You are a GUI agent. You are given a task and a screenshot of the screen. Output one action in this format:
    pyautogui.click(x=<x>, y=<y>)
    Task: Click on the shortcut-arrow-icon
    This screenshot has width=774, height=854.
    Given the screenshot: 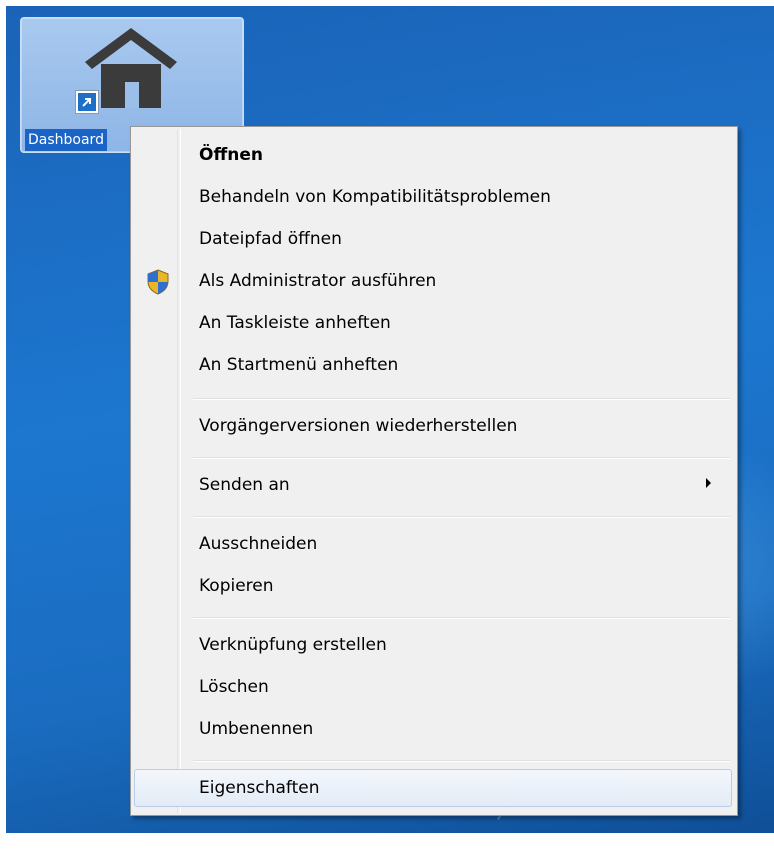 What is the action you would take?
    pyautogui.click(x=87, y=102)
    